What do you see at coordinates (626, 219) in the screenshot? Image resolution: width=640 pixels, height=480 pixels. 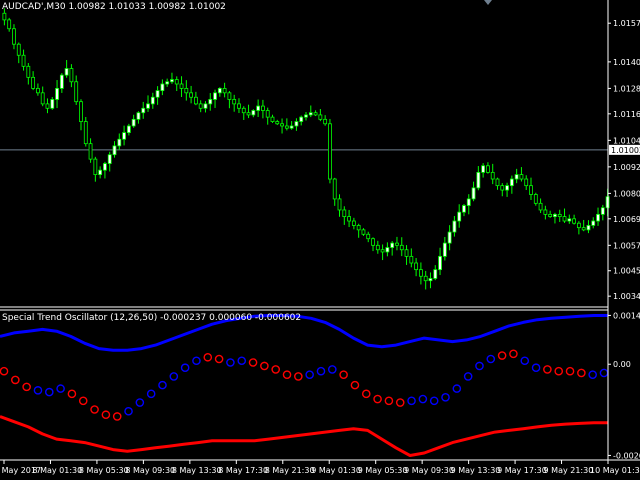 I see `price-tick-label: 1.00690` at bounding box center [626, 219].